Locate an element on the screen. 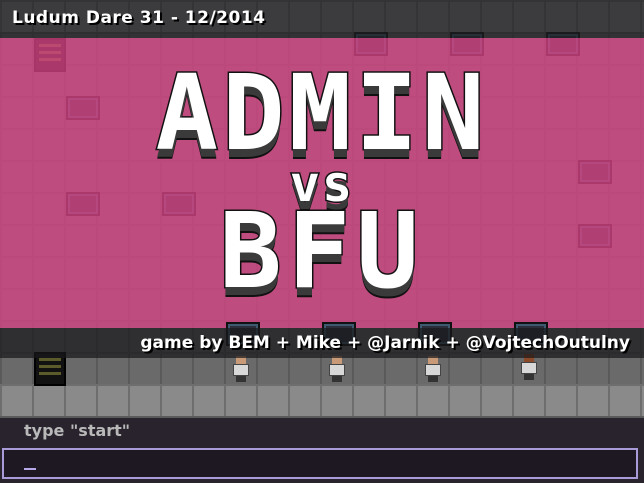 This screenshot has width=644, height=483. event-subtitle: Ludum Dare 31 - 12/2014 is located at coordinates (139, 18).